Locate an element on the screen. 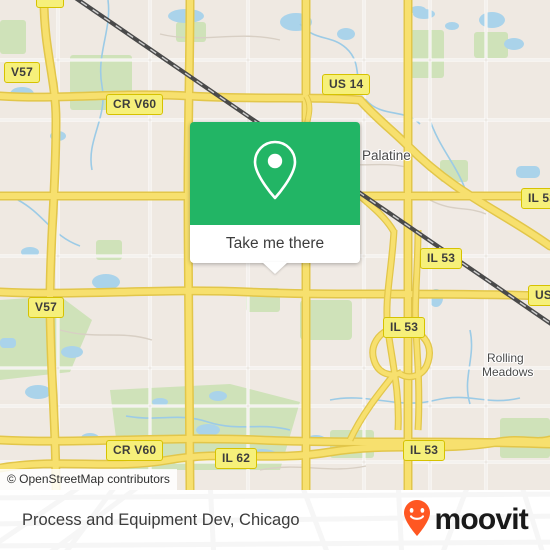 This screenshot has width=550, height=550. map-pin-icon is located at coordinates (275, 173).